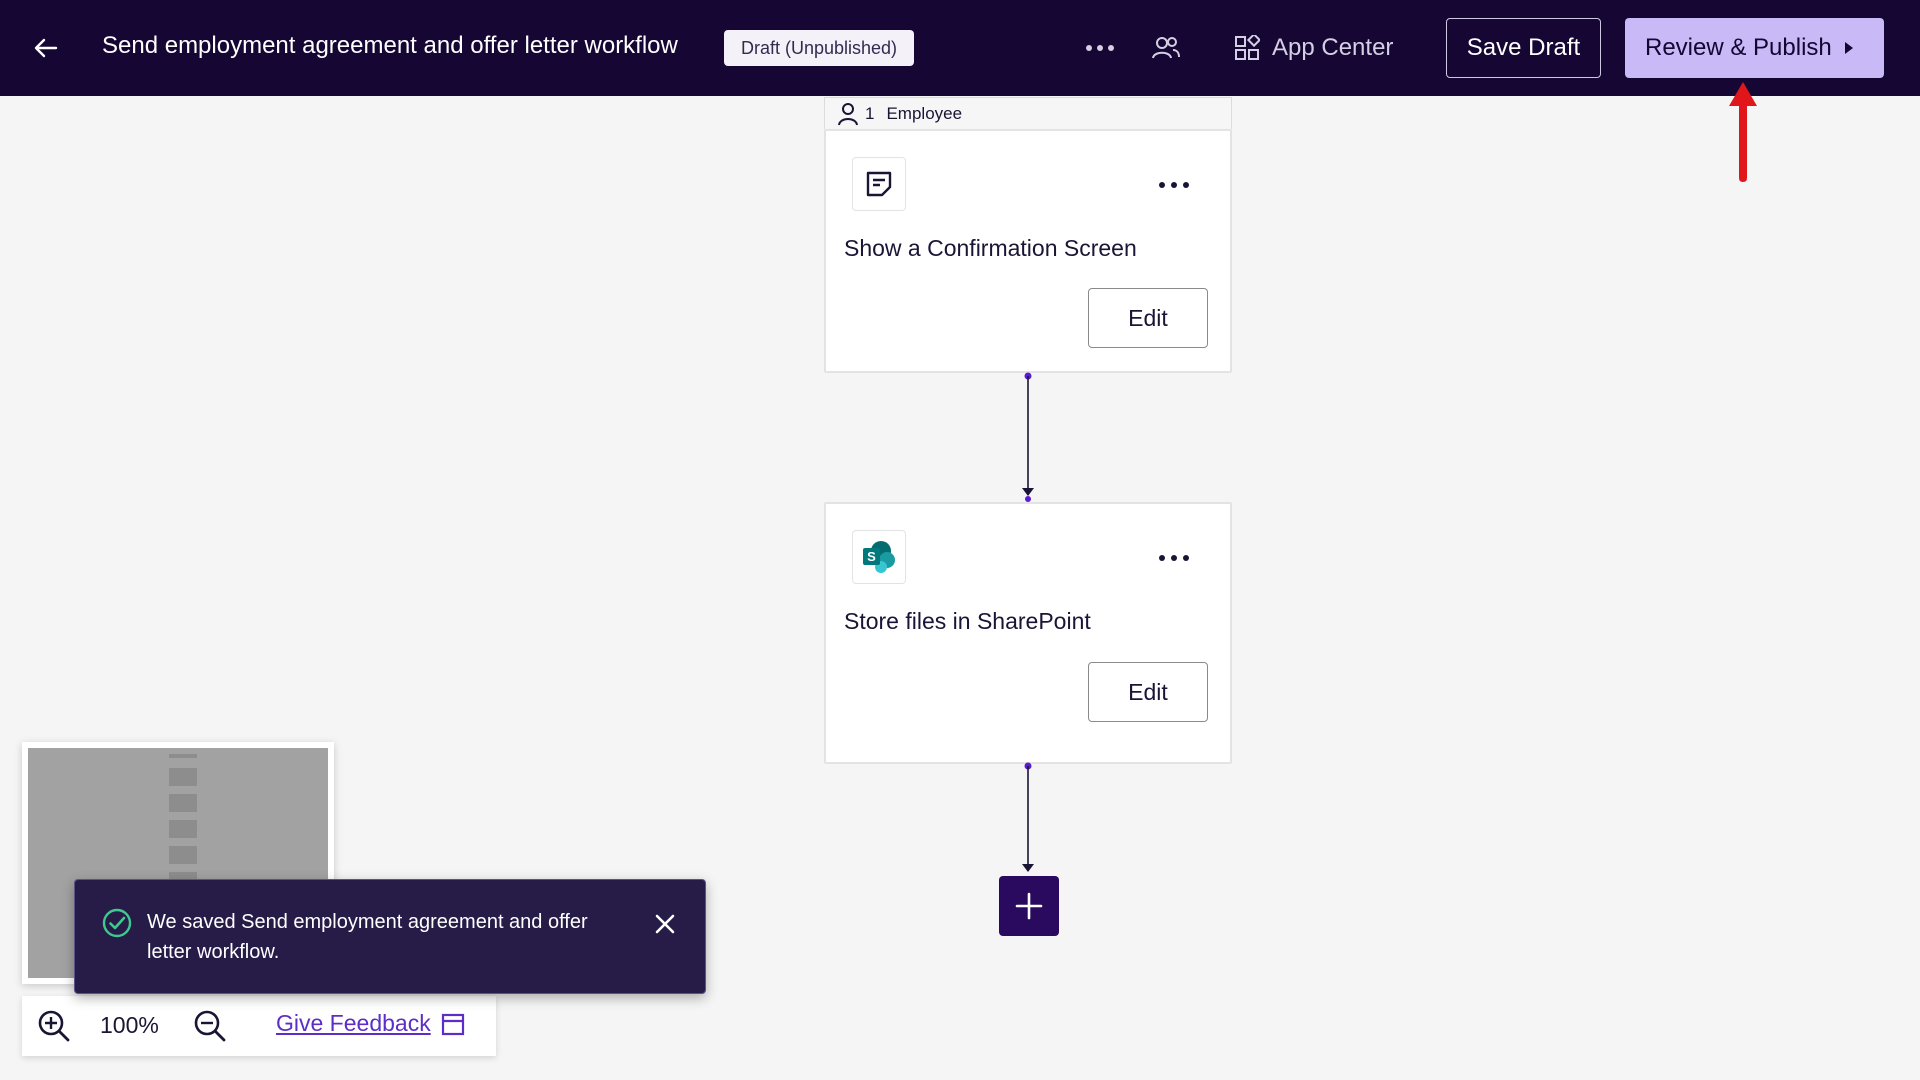 This screenshot has width=1920, height=1080. What do you see at coordinates (259, 1026) in the screenshot?
I see `zoom-toolbar: 100% Give Feedback` at bounding box center [259, 1026].